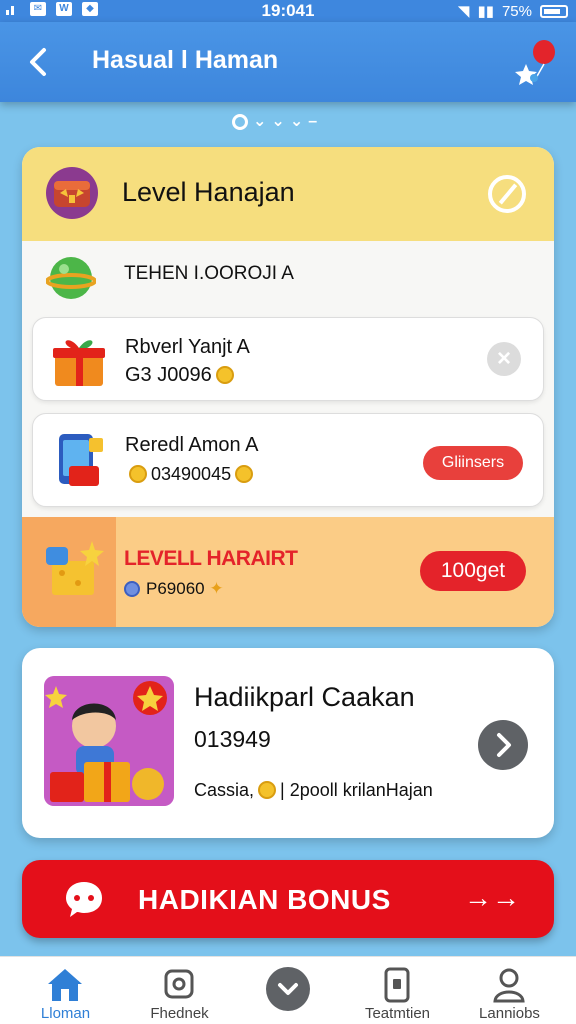 Image resolution: width=576 pixels, height=1024 pixels. I want to click on reward-amount: G3 J0096, so click(181, 375).